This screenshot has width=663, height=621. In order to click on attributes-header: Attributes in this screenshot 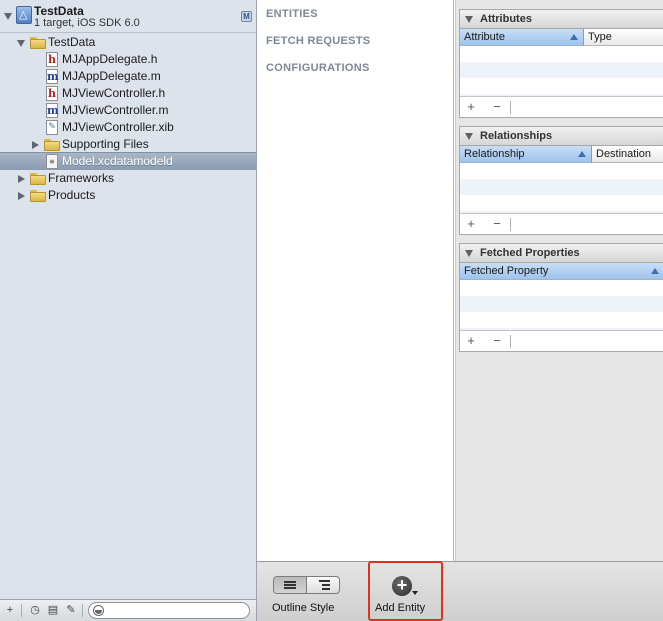, I will do `click(561, 19)`.